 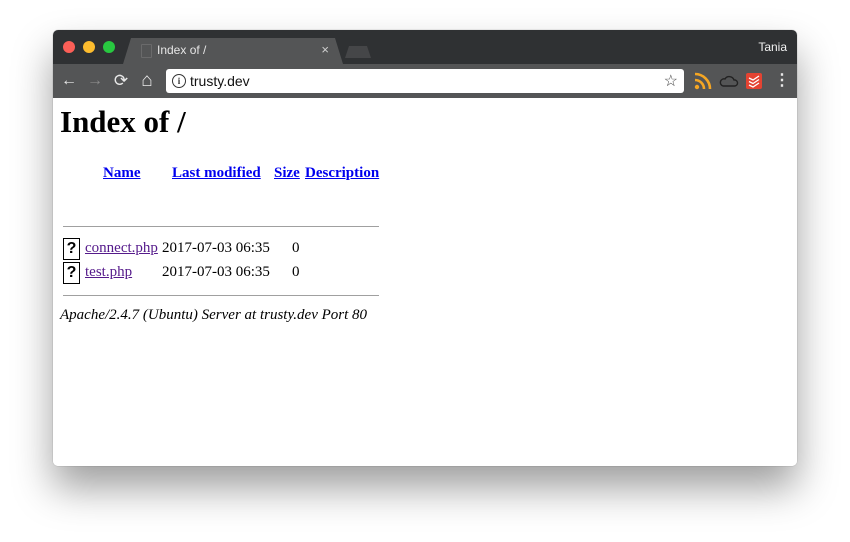 What do you see at coordinates (146, 51) in the screenshot?
I see `page-icon` at bounding box center [146, 51].